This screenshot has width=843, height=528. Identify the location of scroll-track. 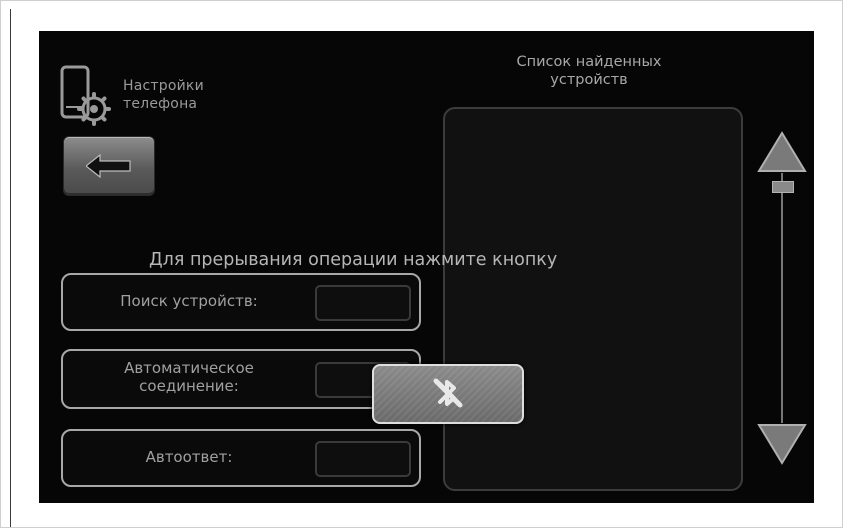
(782, 298).